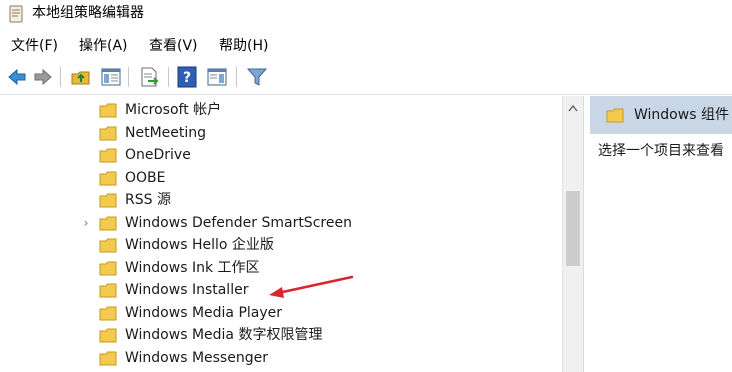 Image resolution: width=732 pixels, height=372 pixels. What do you see at coordinates (366, 46) in the screenshot?
I see `menu-bar: 文件(F) 操作(A) 查看(V) 帮助(H)` at bounding box center [366, 46].